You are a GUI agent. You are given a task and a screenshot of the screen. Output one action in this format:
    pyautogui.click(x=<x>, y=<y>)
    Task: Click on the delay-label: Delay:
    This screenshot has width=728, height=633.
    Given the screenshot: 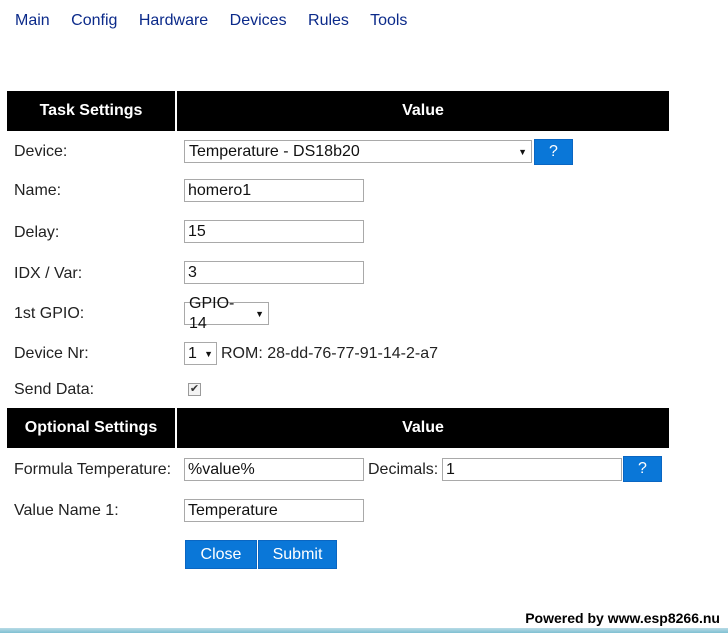 What is the action you would take?
    pyautogui.click(x=37, y=232)
    